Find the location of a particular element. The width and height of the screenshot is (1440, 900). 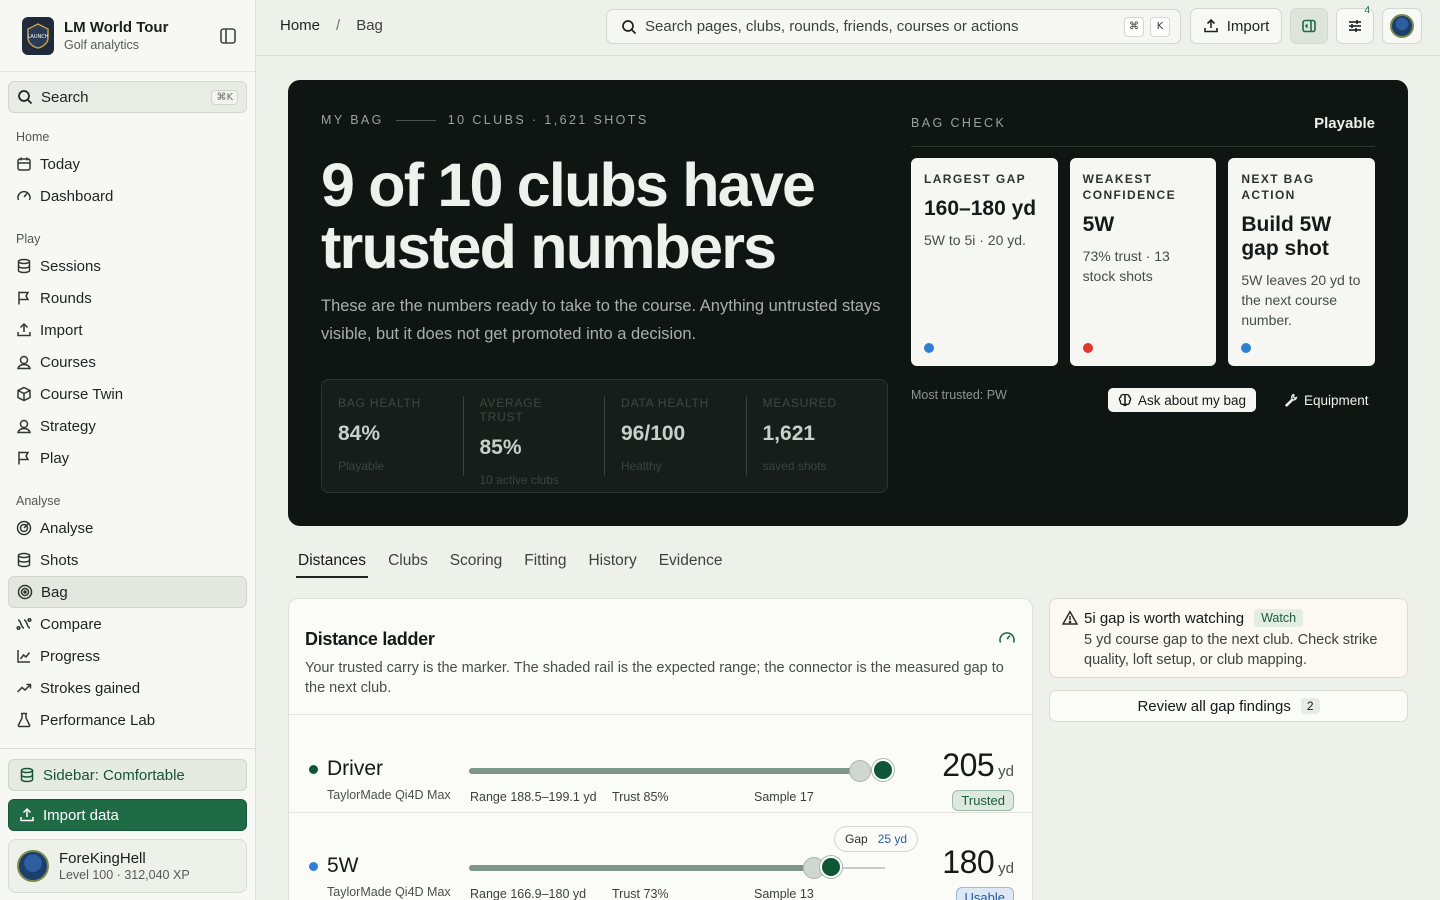

import-button: Import is located at coordinates (1236, 26).